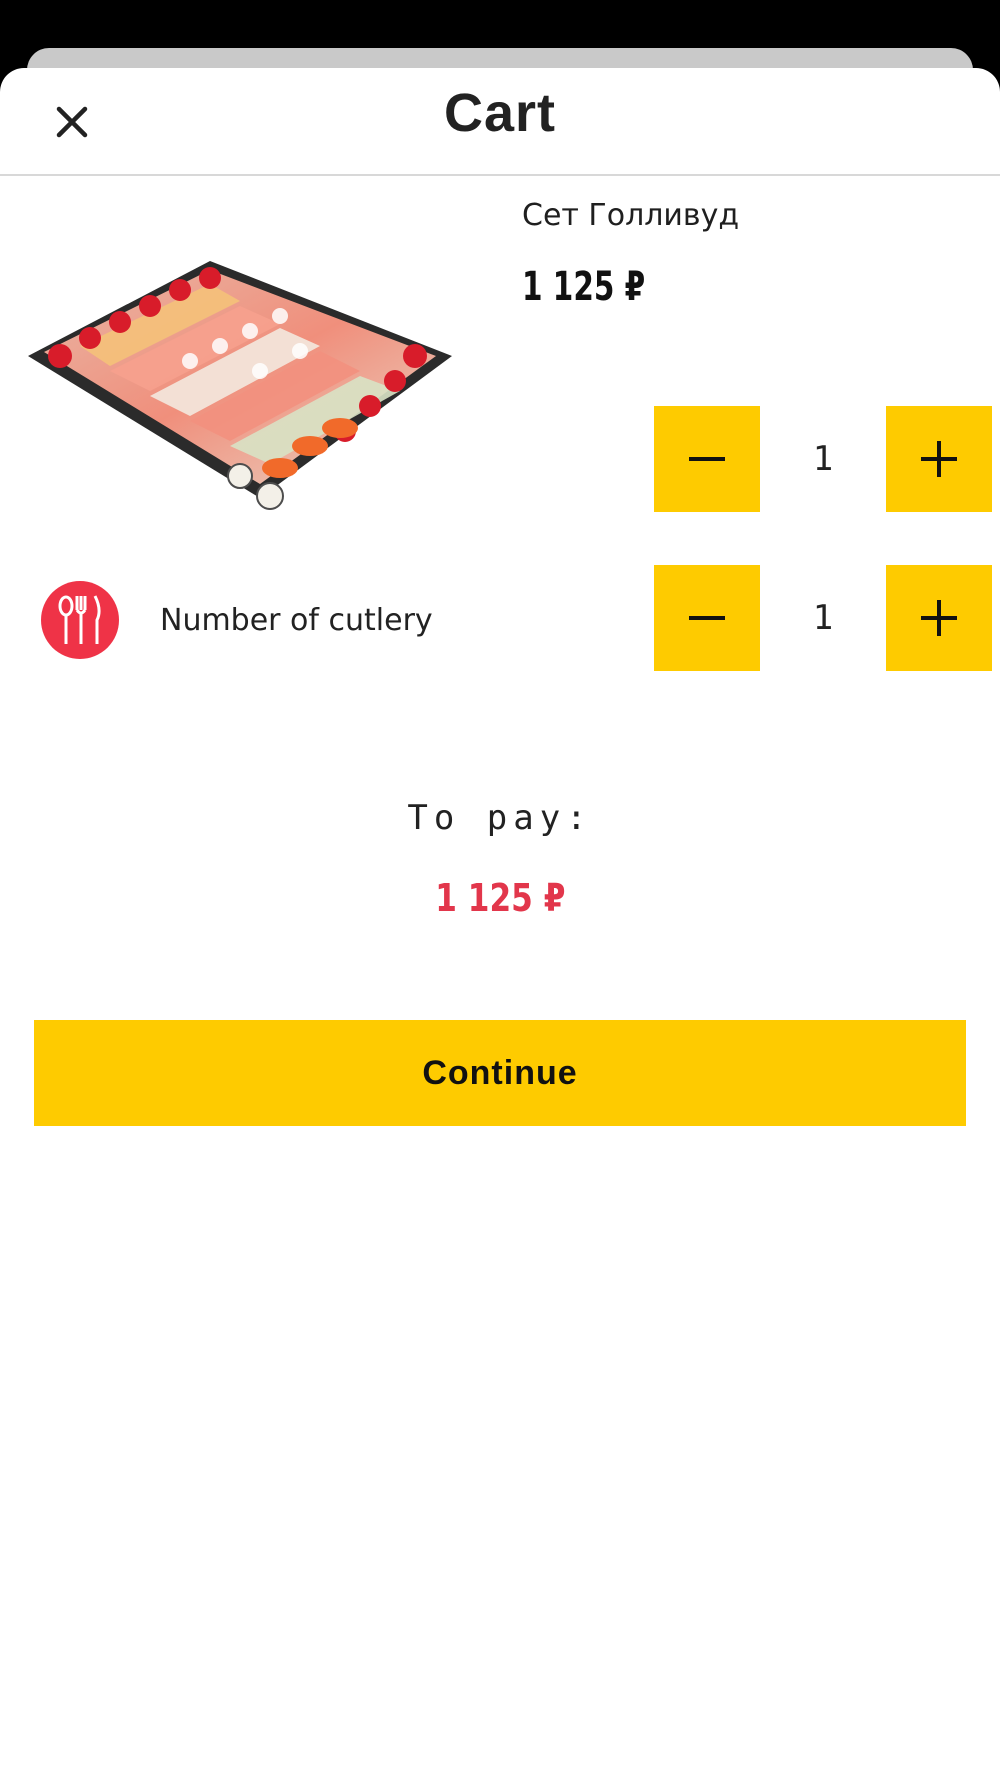 The height and width of the screenshot is (1778, 1000). I want to click on to-pay-total: 1 125 ₽, so click(500, 898).